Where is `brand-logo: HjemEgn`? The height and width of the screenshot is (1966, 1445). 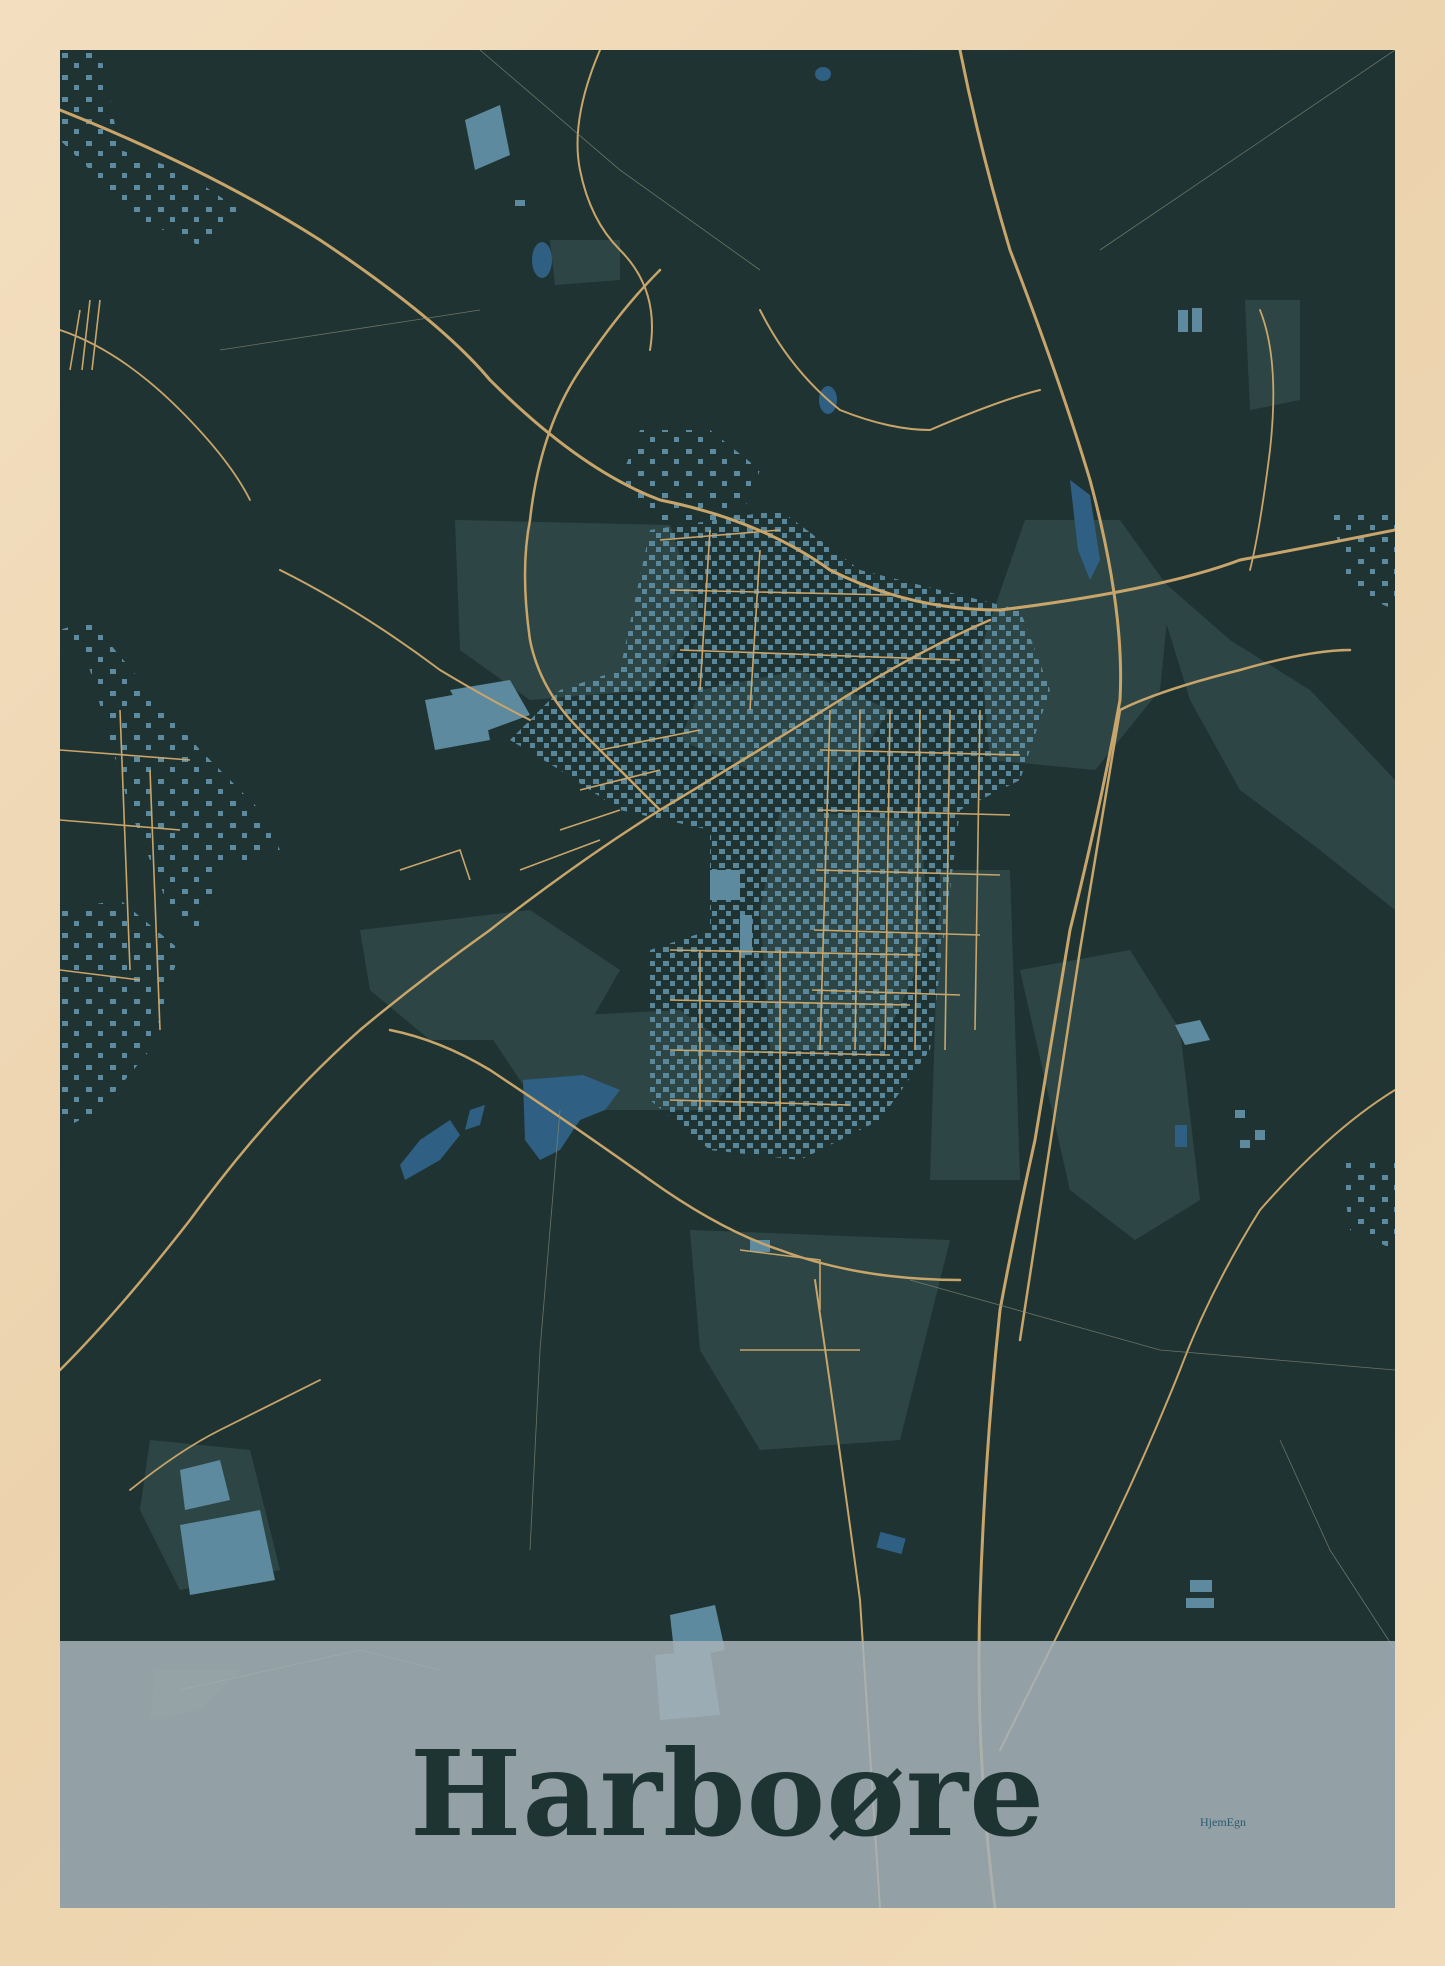
brand-logo: HjemEgn is located at coordinates (1223, 1822).